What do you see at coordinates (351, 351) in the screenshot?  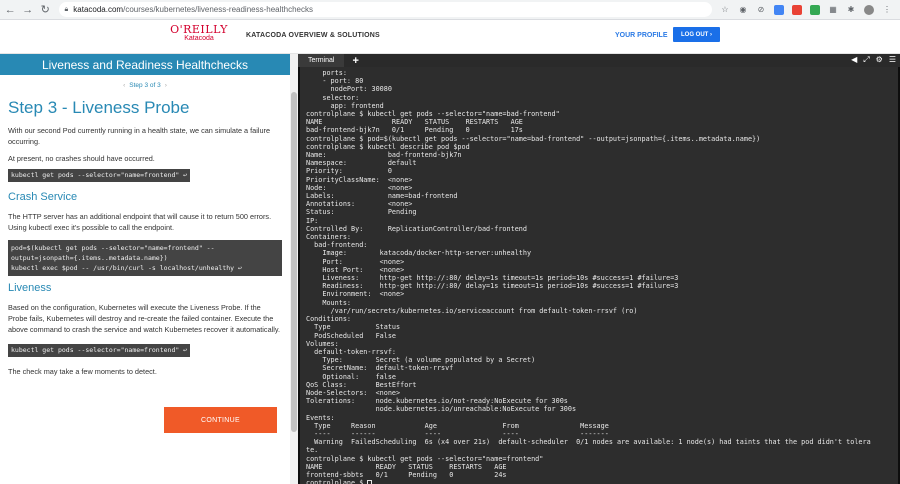 I see `terminal-line: default-token-rrsvf:` at bounding box center [351, 351].